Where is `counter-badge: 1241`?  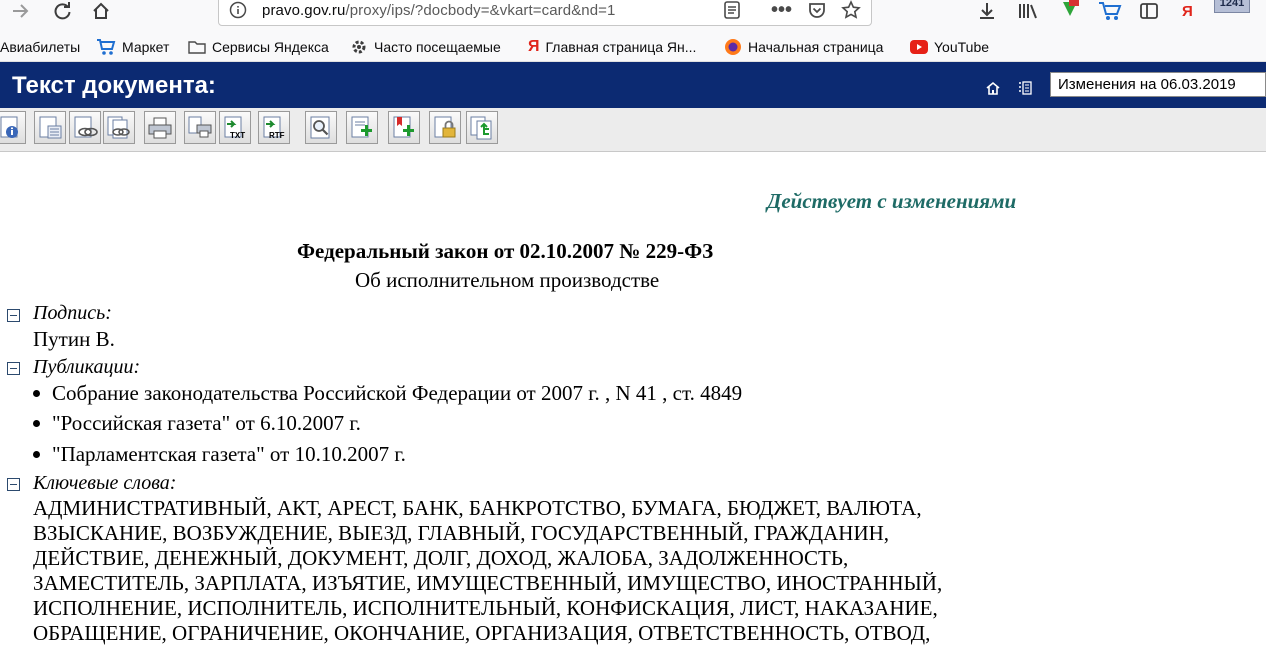 counter-badge: 1241 is located at coordinates (1232, 7).